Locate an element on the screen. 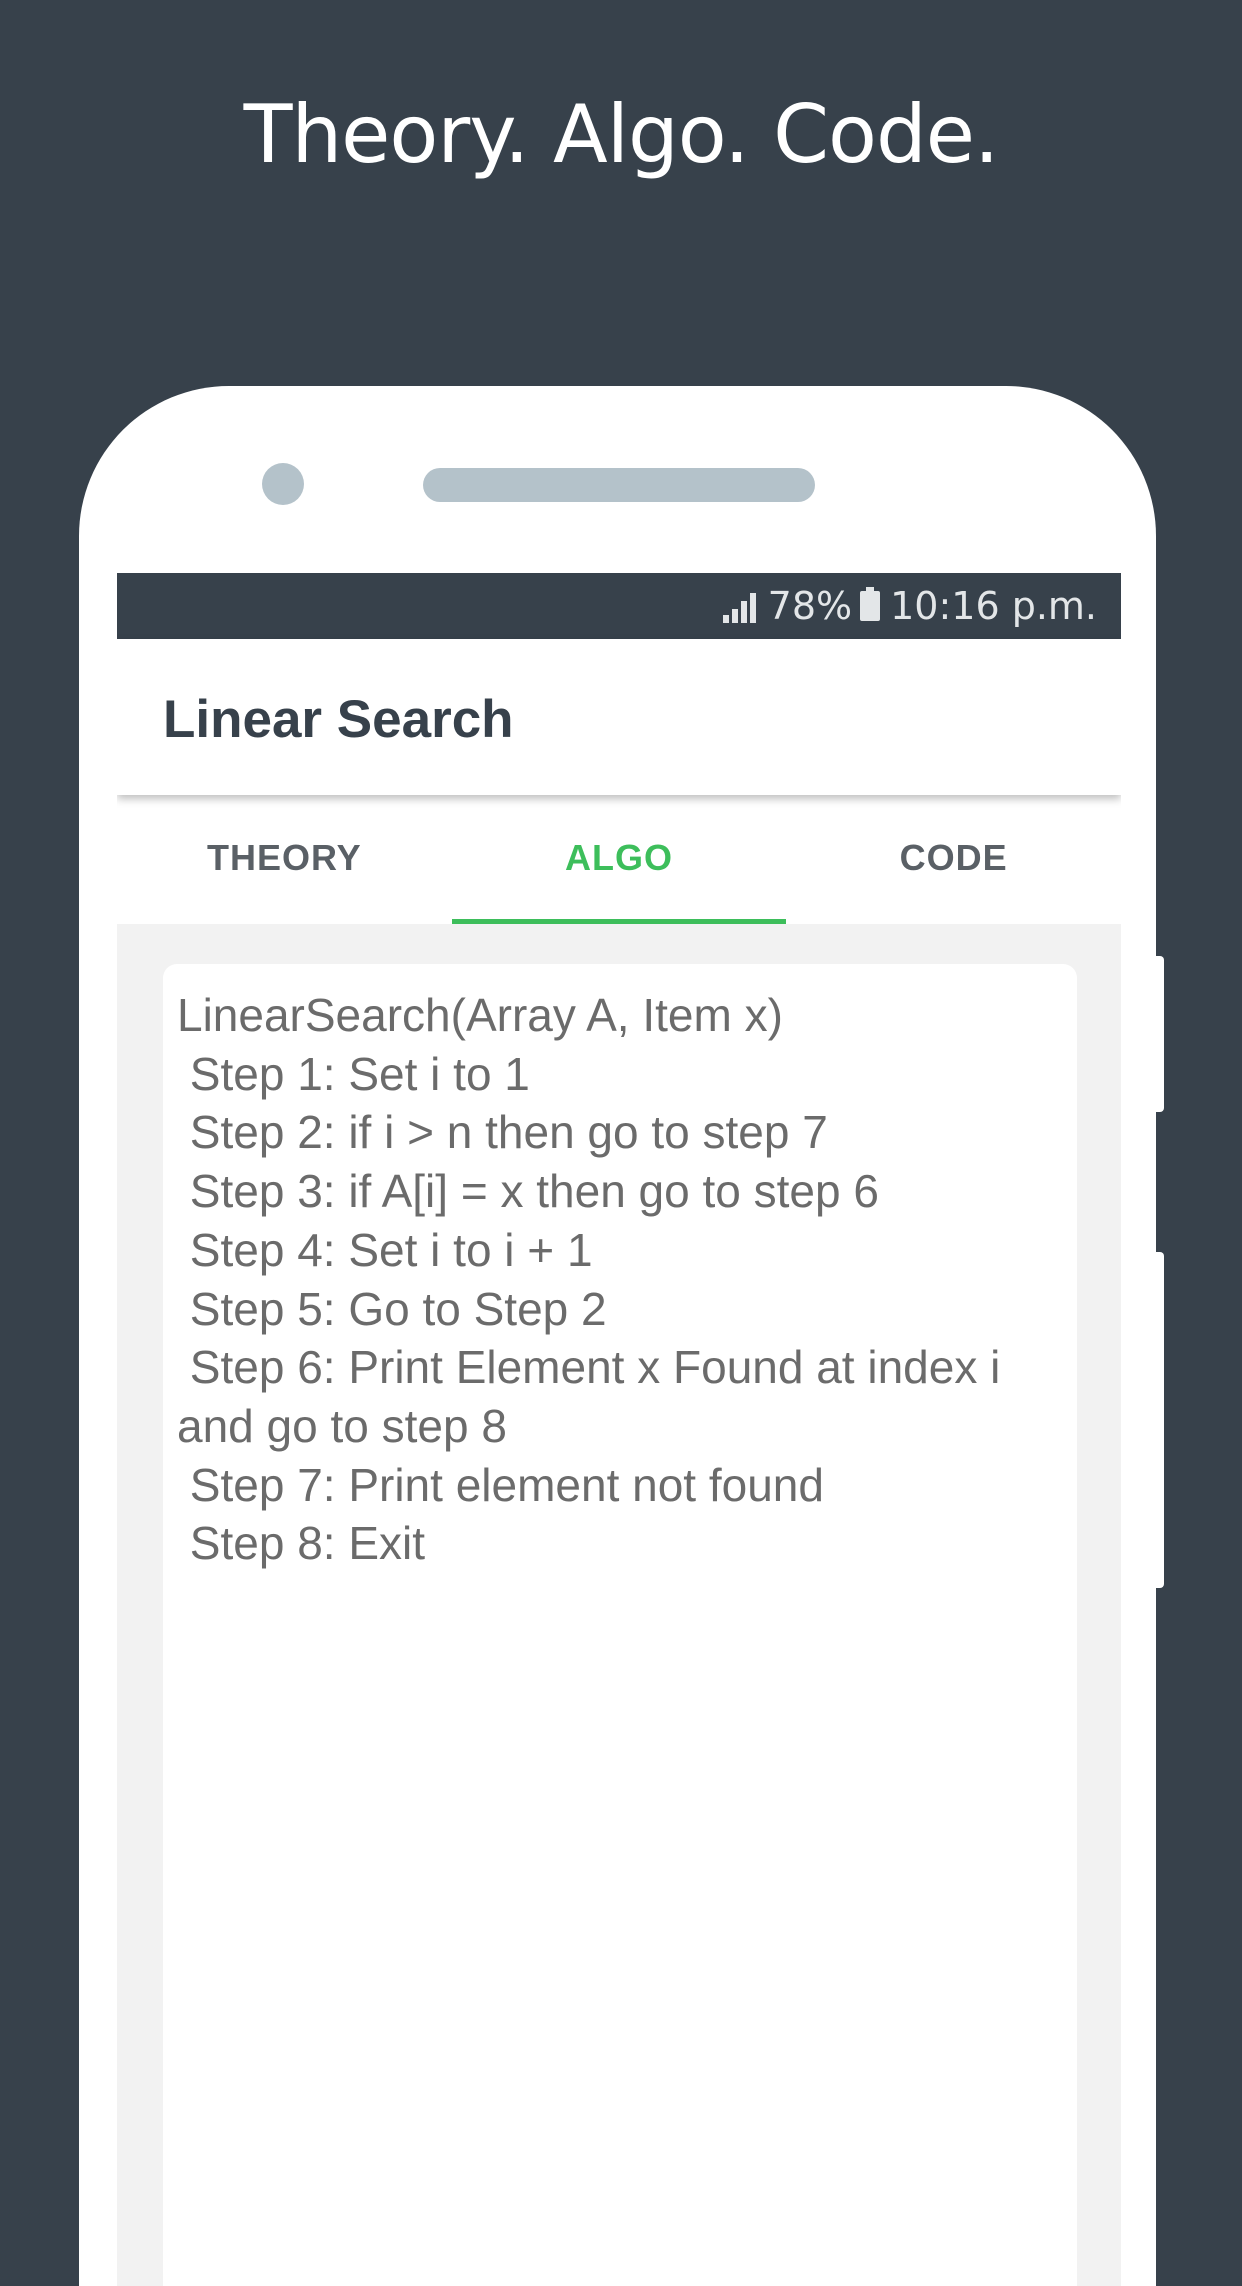 This screenshot has width=1242, height=2286. phone-speaker is located at coordinates (619, 485).